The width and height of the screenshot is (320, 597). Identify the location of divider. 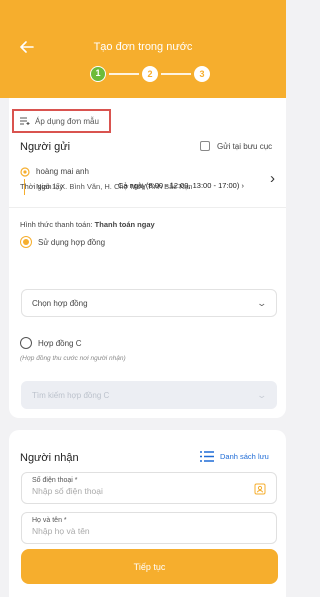
(147, 207).